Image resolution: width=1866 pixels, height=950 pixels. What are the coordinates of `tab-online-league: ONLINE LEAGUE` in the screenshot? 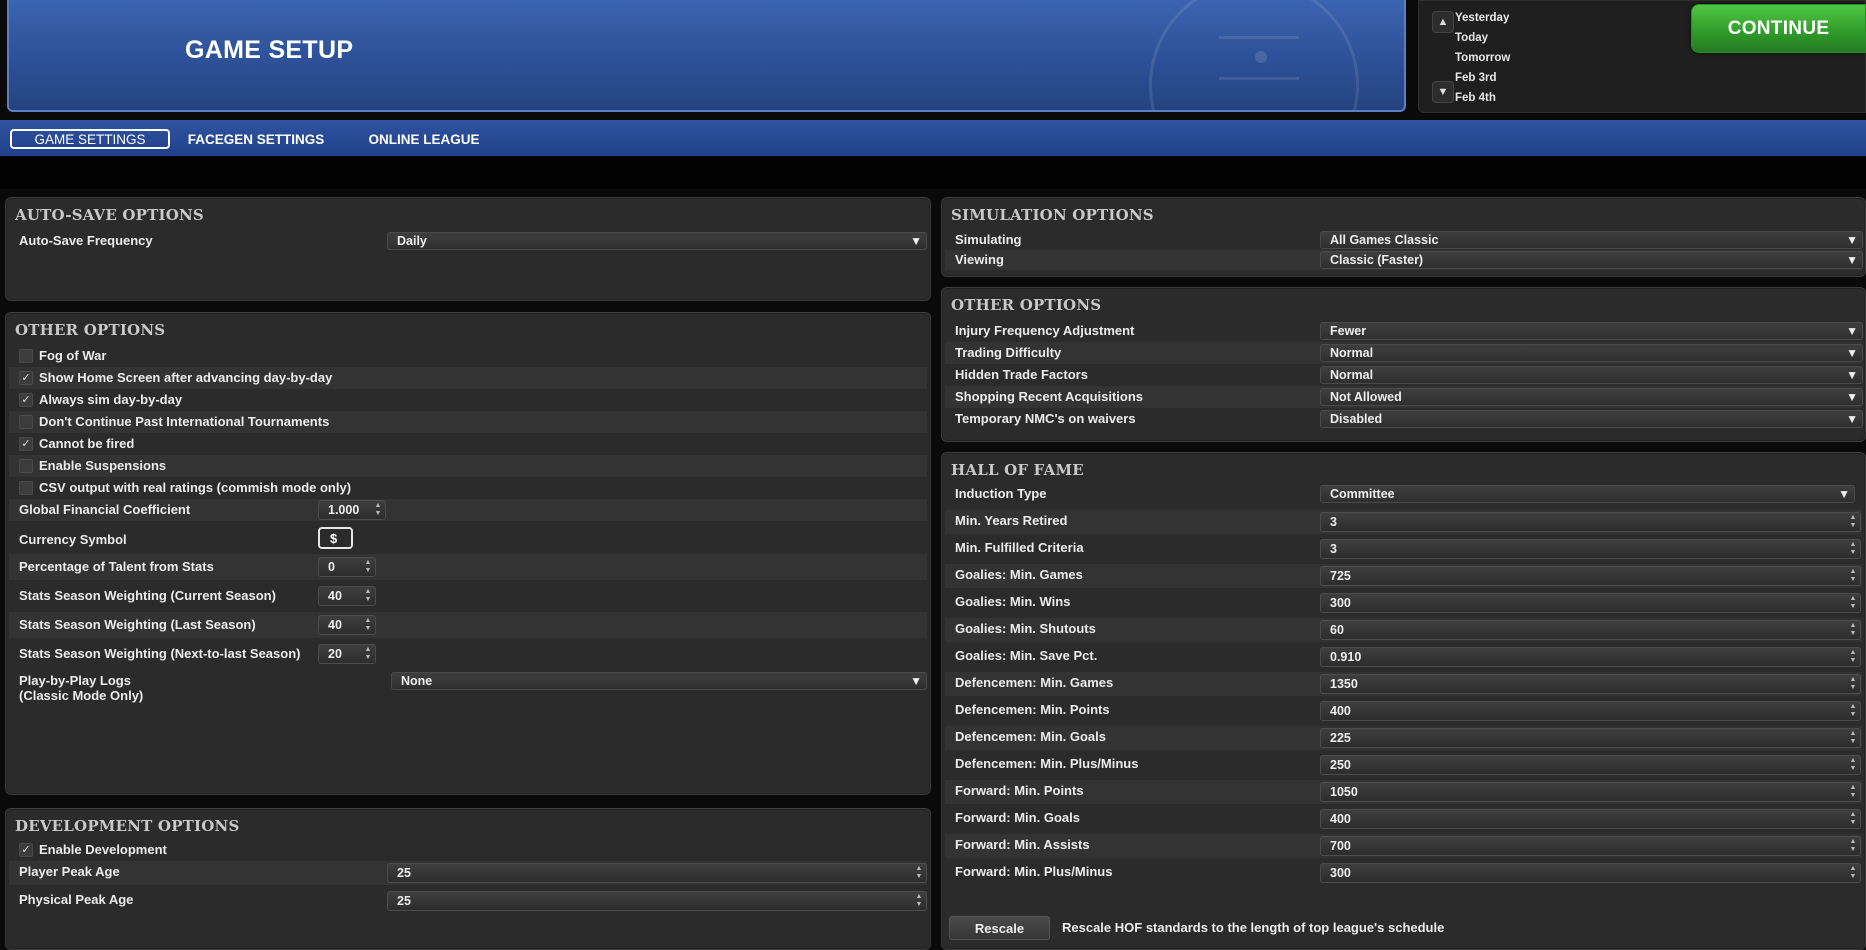 It's located at (424, 139).